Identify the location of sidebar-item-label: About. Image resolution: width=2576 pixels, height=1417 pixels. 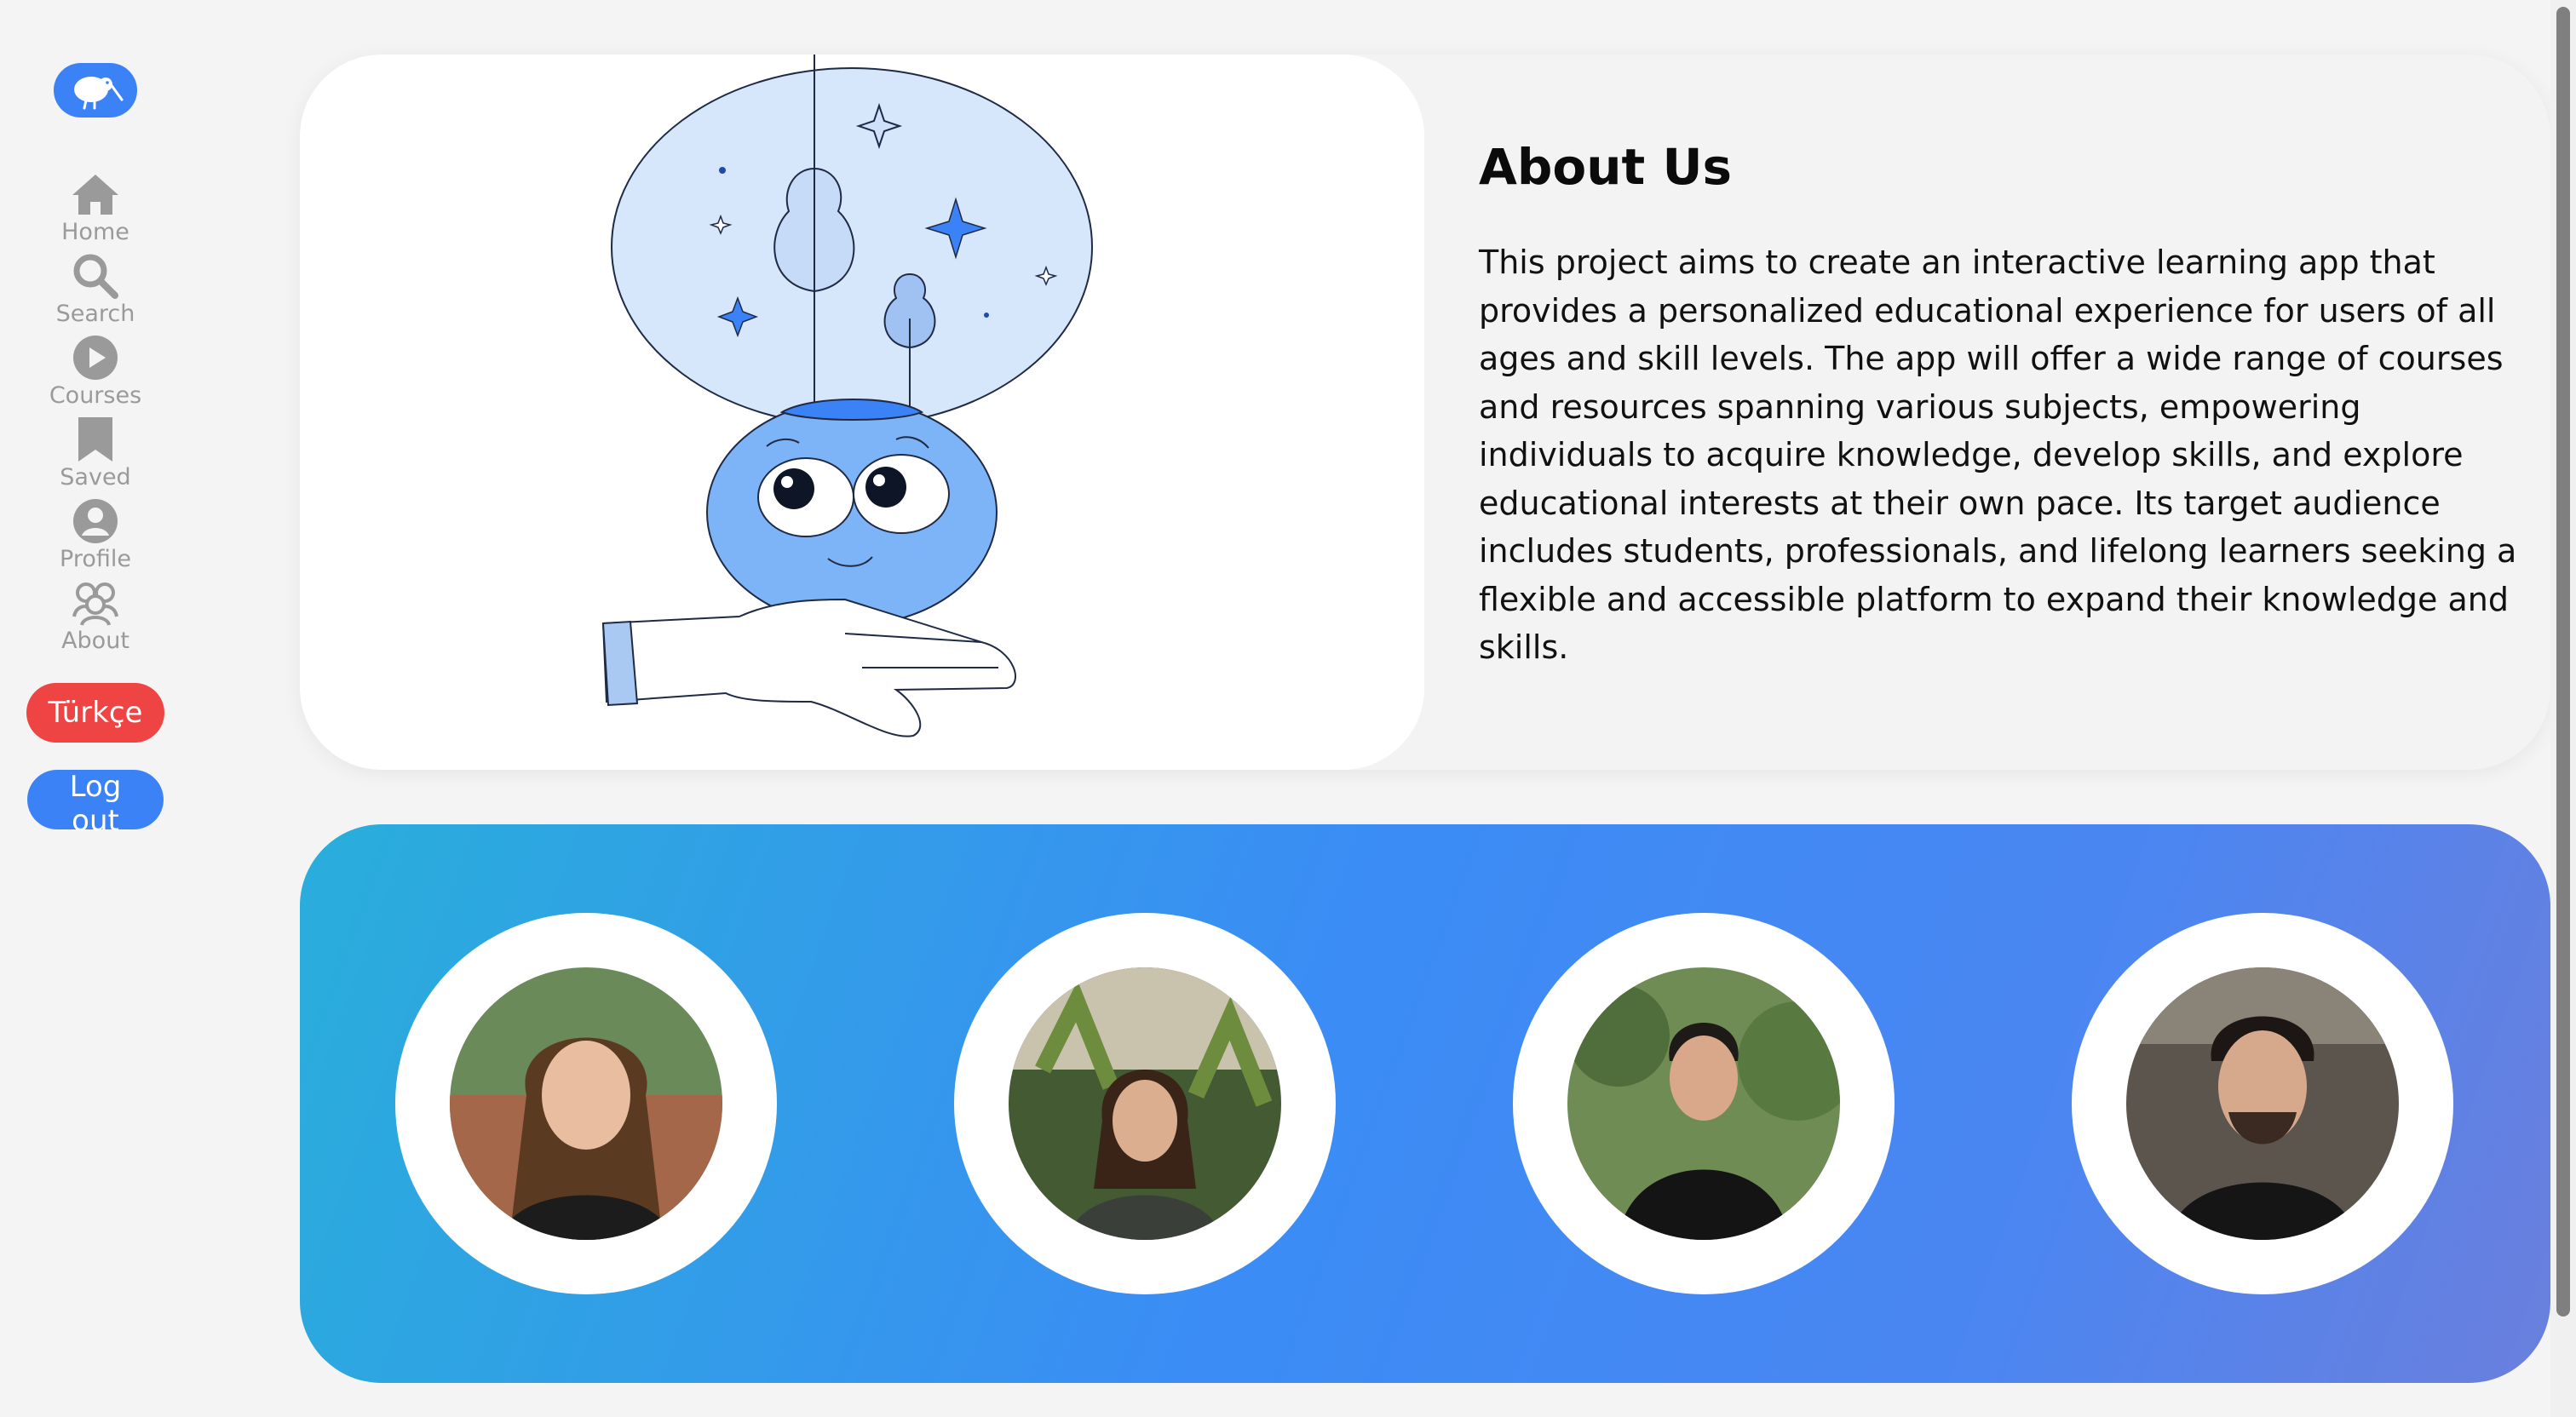
(95, 641).